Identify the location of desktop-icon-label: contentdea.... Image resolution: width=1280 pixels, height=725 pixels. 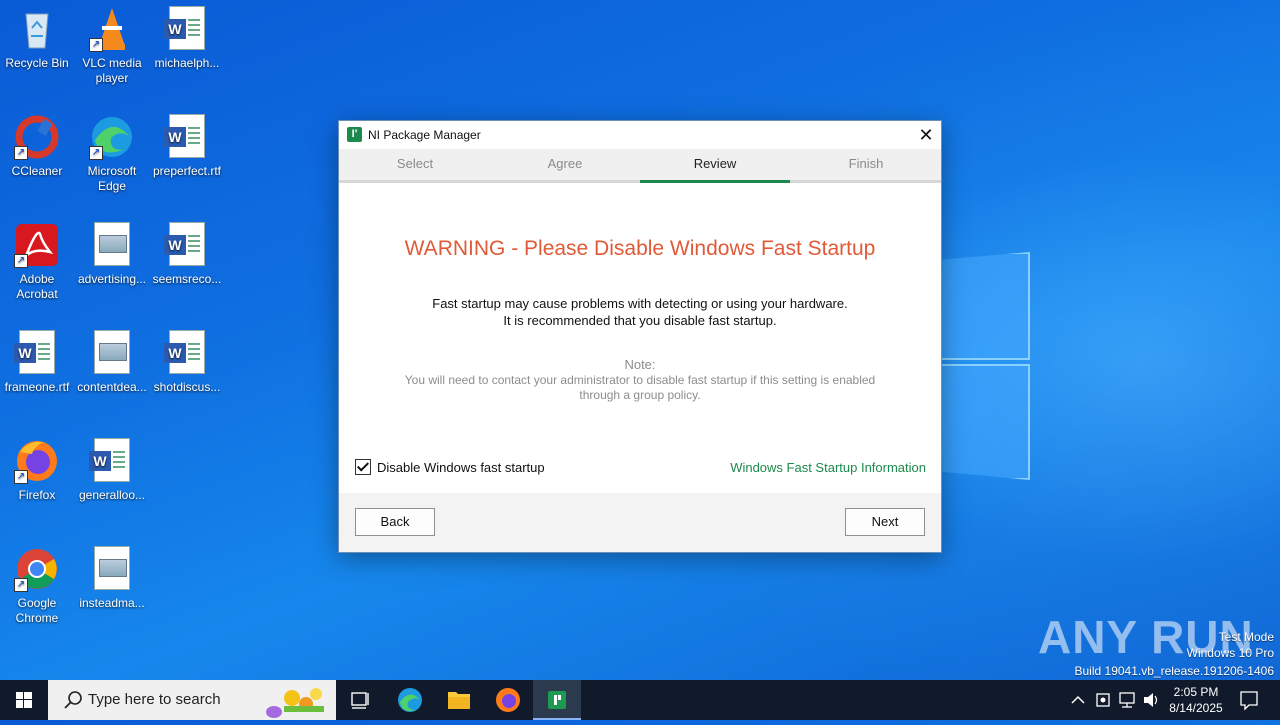
(112, 387).